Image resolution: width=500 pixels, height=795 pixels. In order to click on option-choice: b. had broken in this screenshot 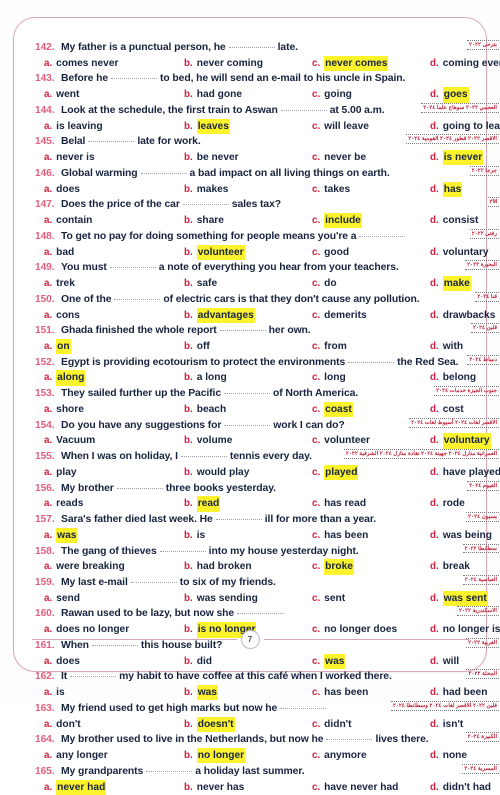, I will do `click(248, 567)`.